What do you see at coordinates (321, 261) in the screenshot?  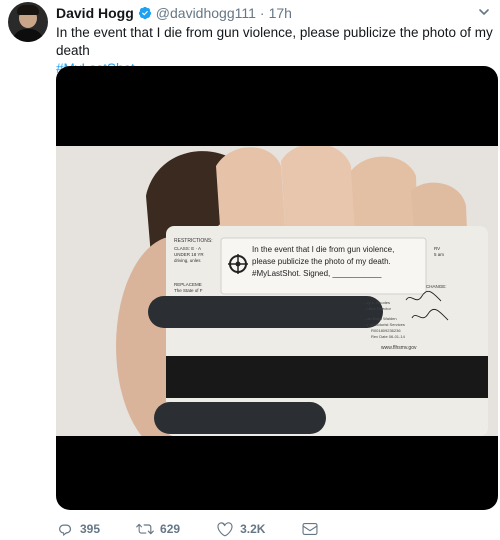 I see `sticker-line-2: please publicize the photo of my death.` at bounding box center [321, 261].